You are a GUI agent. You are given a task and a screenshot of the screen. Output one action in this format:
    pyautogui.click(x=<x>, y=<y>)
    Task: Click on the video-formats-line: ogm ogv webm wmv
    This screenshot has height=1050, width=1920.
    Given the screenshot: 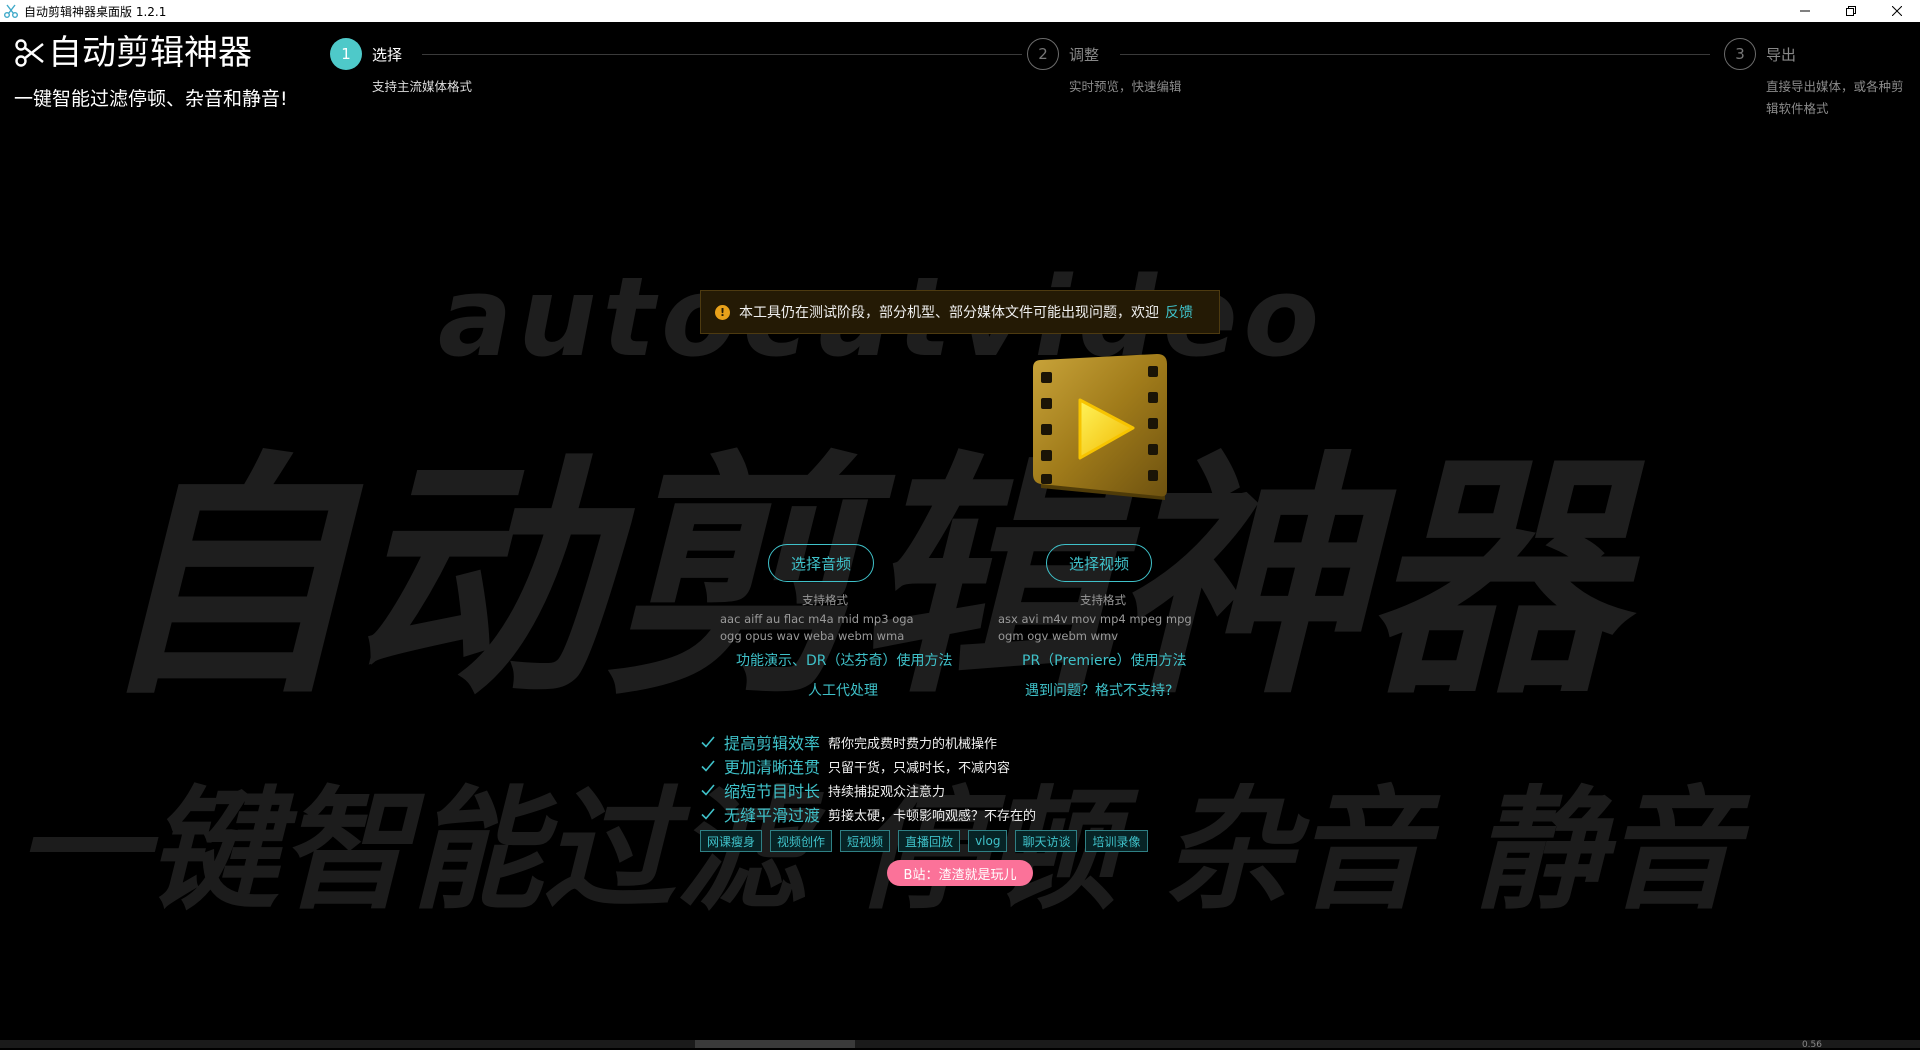 What is the action you would take?
    pyautogui.click(x=1058, y=636)
    